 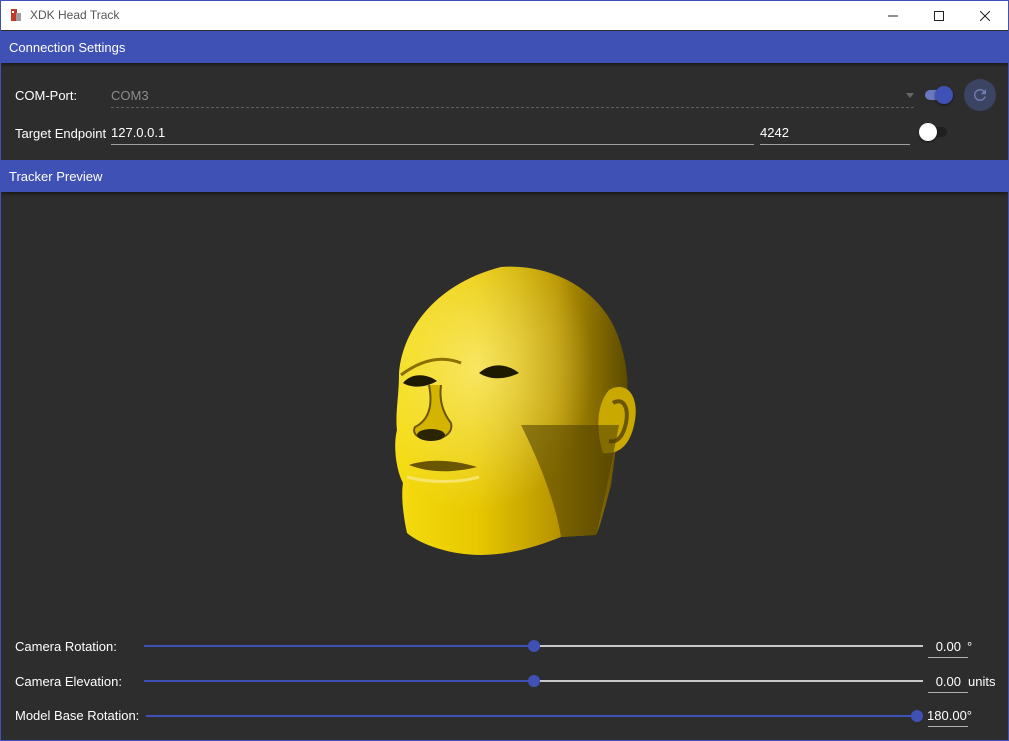 What do you see at coordinates (504, 176) in the screenshot?
I see `tracker-preview-header: Tracker Preview` at bounding box center [504, 176].